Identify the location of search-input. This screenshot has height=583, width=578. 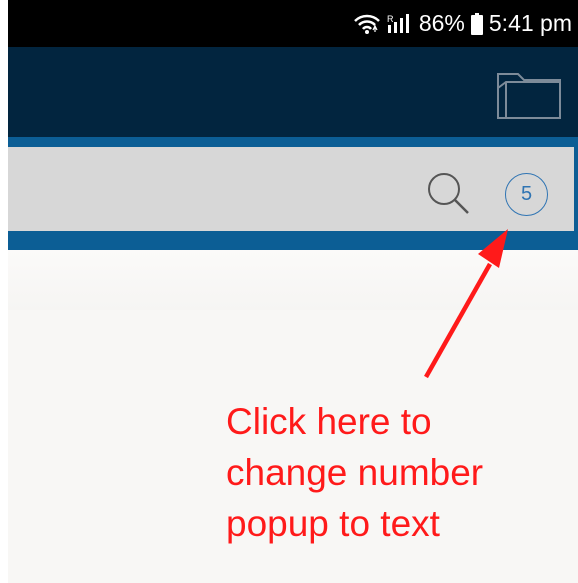
(212, 189).